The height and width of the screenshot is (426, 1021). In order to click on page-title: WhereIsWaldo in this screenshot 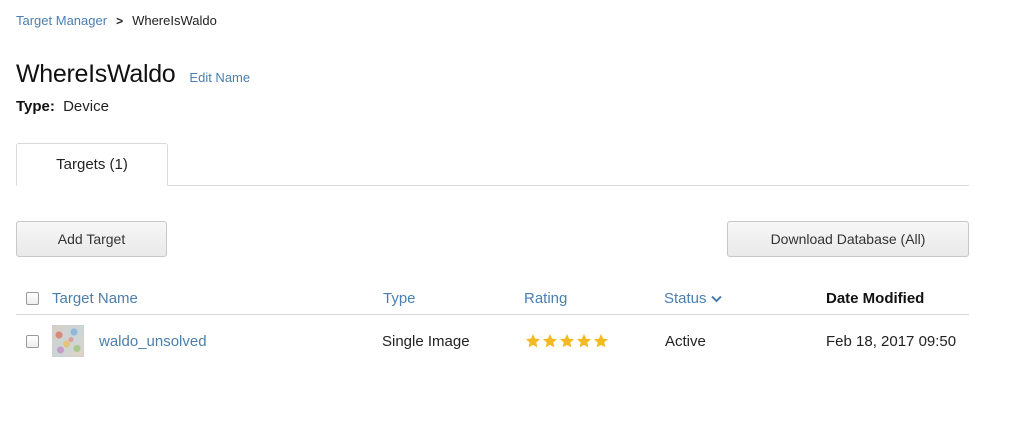, I will do `click(96, 74)`.